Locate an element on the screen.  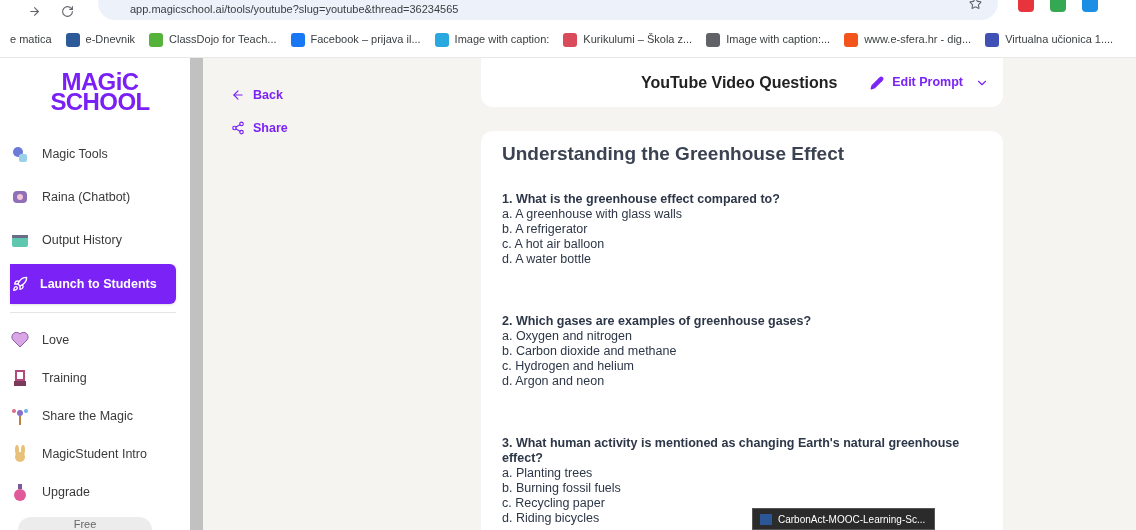
answer-option: c. A hot air balloon is located at coordinates (553, 244).